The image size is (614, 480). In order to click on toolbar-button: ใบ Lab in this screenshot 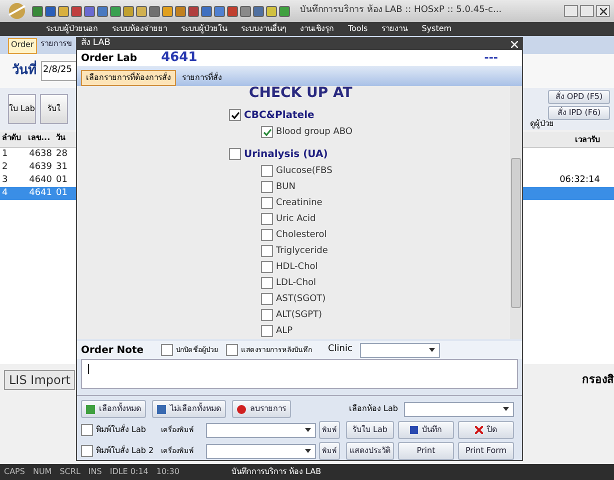, I will do `click(22, 109)`.